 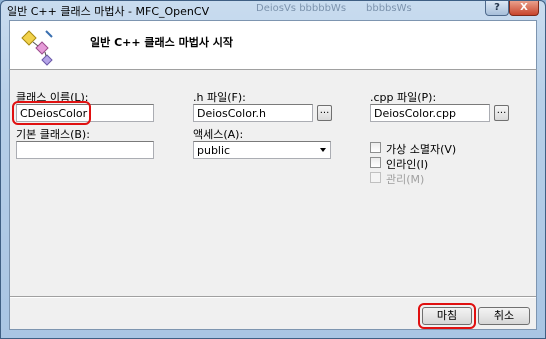 I want to click on access-label: 액세스(A):, so click(x=218, y=134).